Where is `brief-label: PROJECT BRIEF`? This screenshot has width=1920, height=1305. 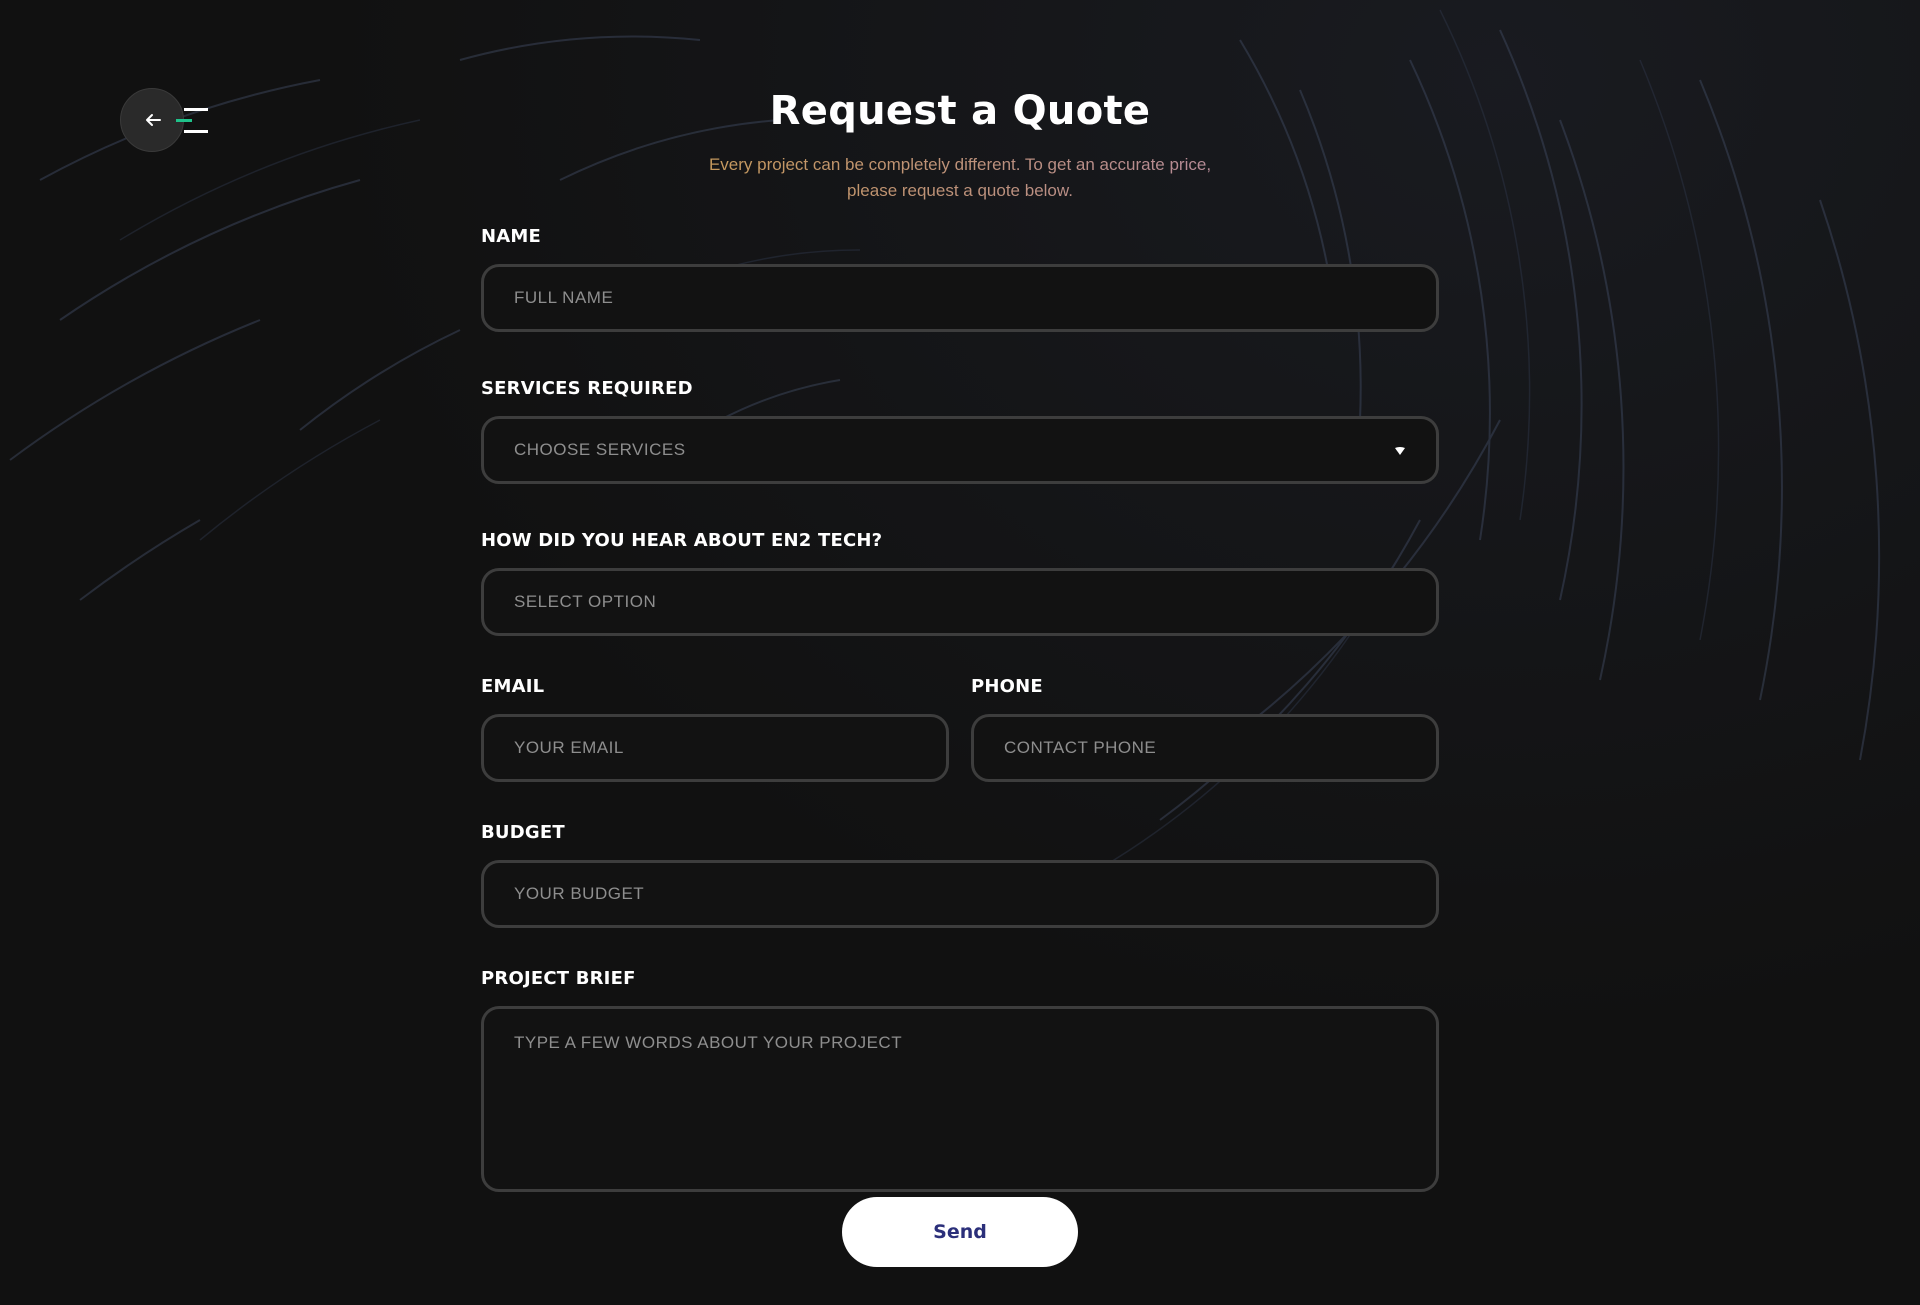 brief-label: PROJECT BRIEF is located at coordinates (558, 978).